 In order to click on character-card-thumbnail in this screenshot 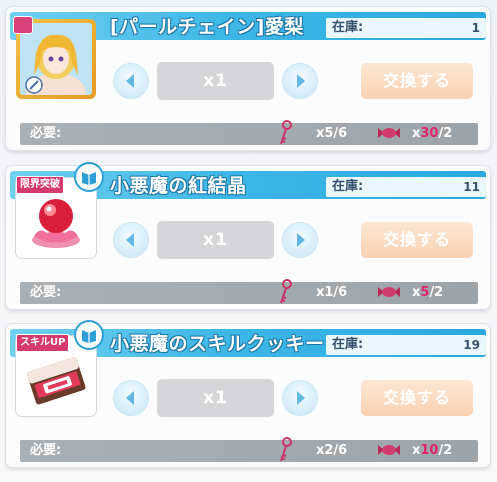, I will do `click(54, 64)`.